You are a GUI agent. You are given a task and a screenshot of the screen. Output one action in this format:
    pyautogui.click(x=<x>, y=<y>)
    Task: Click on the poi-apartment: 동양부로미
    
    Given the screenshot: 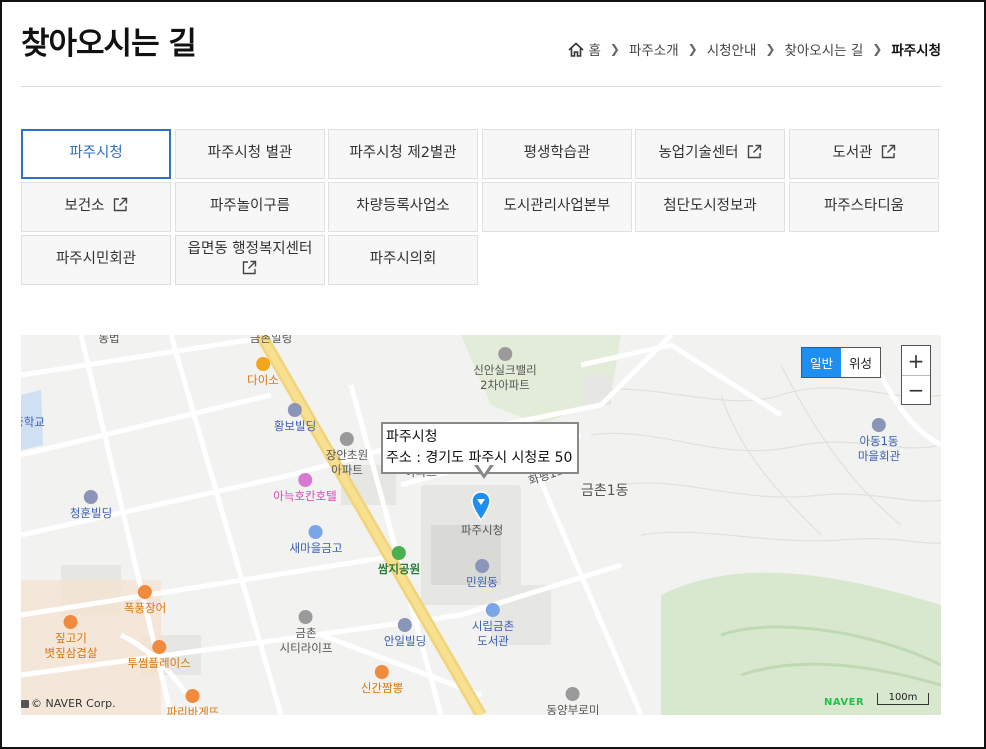 What is the action you would take?
    pyautogui.click(x=573, y=701)
    